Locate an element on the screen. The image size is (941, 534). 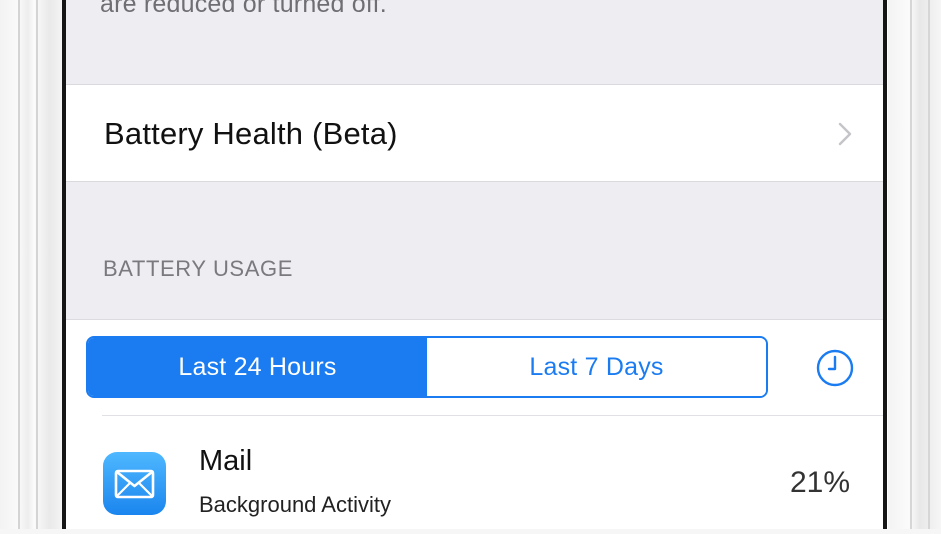
battery-health-label: Battery Health (Beta) is located at coordinates (251, 133).